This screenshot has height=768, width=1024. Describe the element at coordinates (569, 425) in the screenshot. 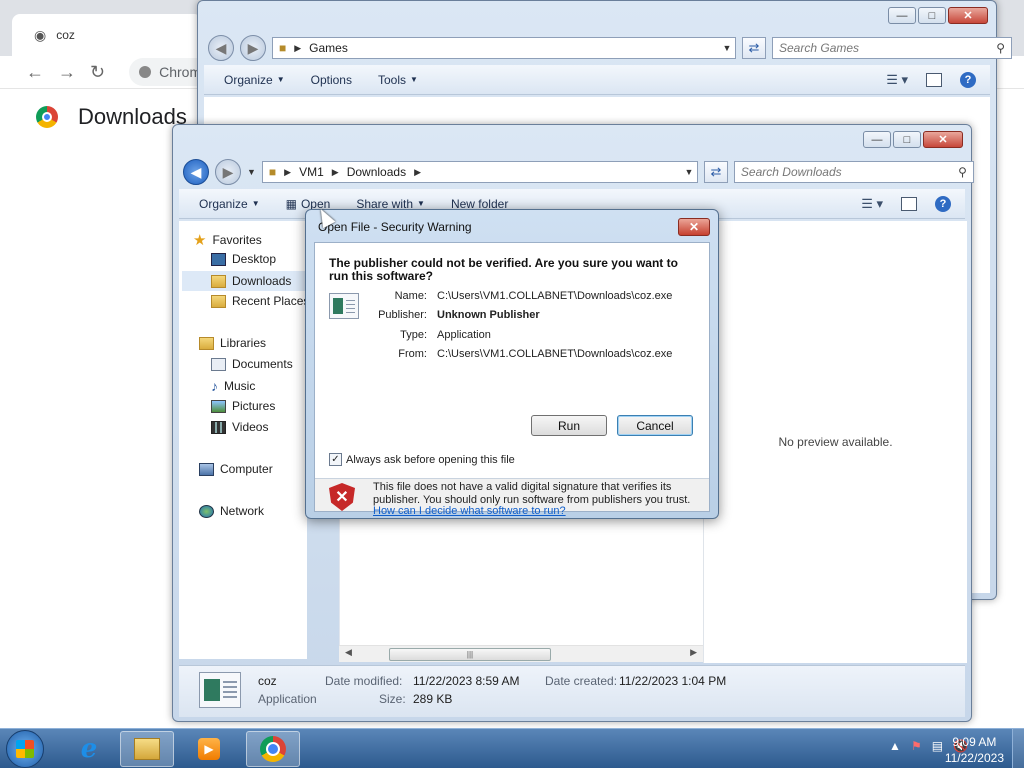

I see `run-button: Run` at that location.